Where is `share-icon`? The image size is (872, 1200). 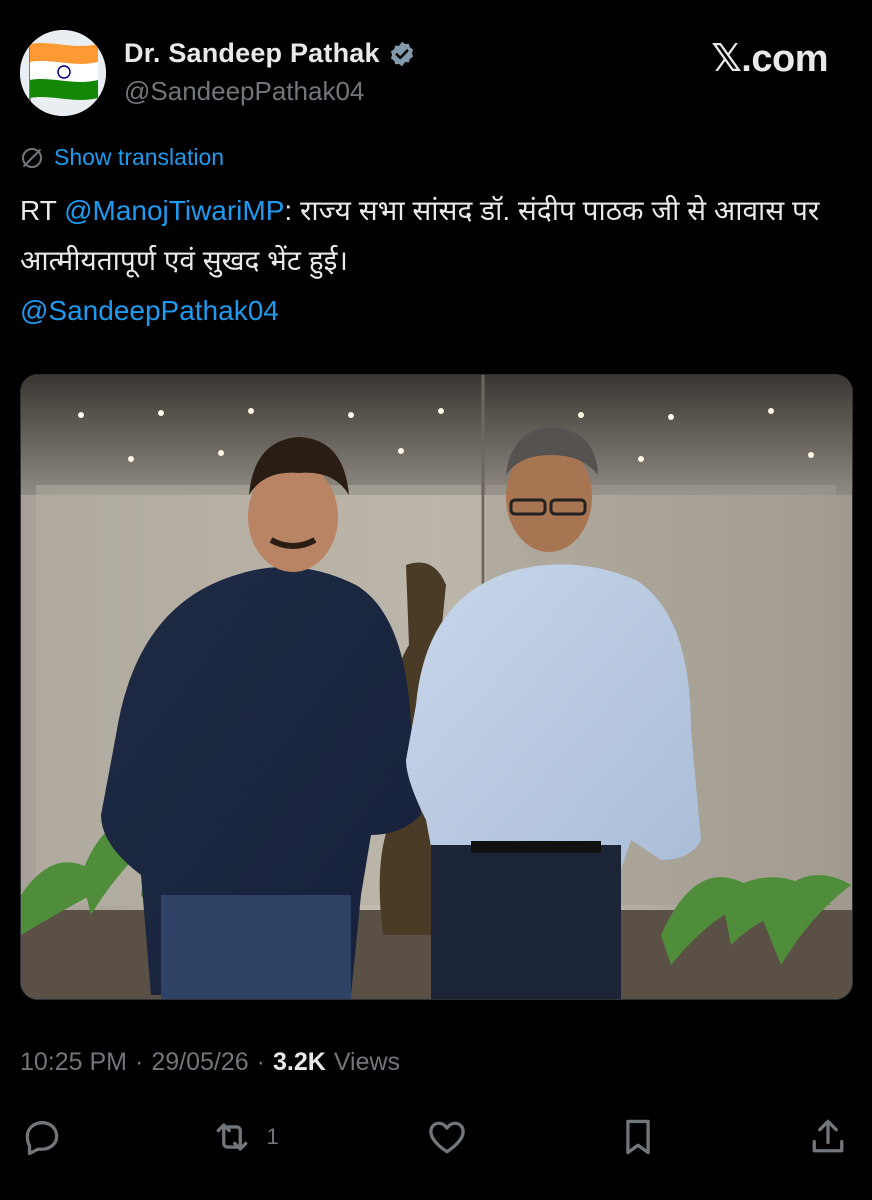
share-icon is located at coordinates (828, 1136).